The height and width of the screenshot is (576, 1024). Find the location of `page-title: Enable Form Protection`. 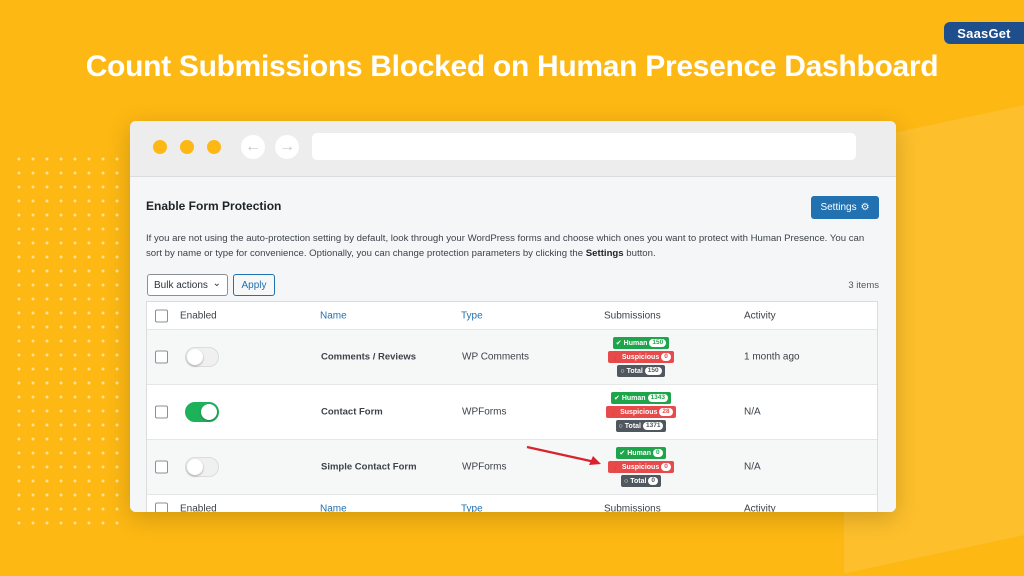

page-title: Enable Form Protection is located at coordinates (214, 206).